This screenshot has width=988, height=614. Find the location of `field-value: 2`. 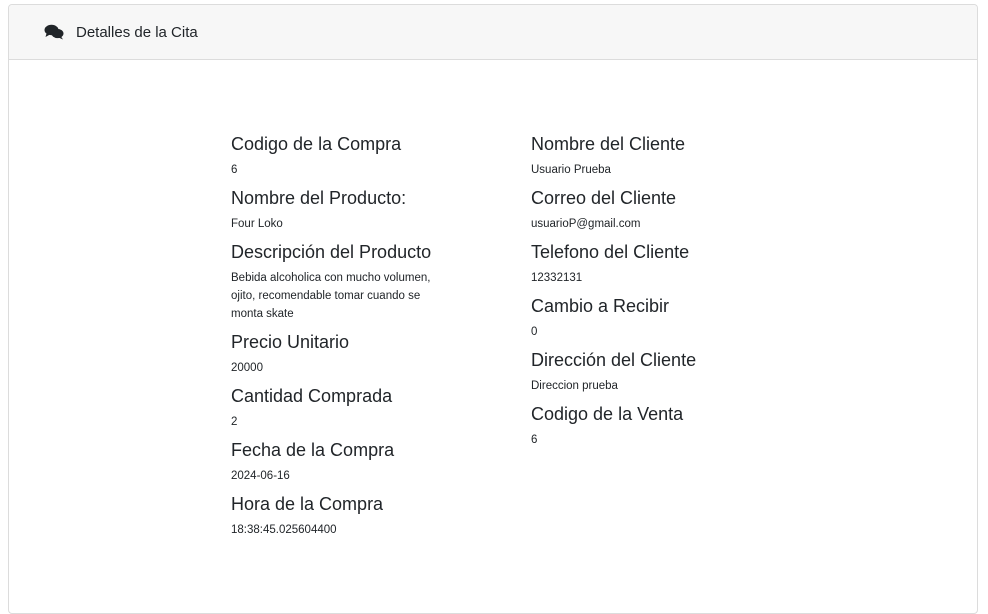

field-value: 2 is located at coordinates (234, 422).